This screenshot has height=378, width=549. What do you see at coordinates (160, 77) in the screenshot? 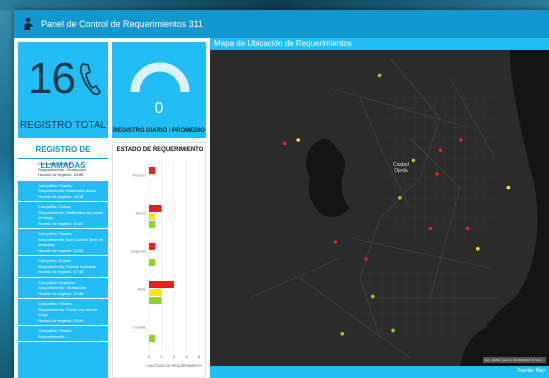
I see `gauge-dial` at bounding box center [160, 77].